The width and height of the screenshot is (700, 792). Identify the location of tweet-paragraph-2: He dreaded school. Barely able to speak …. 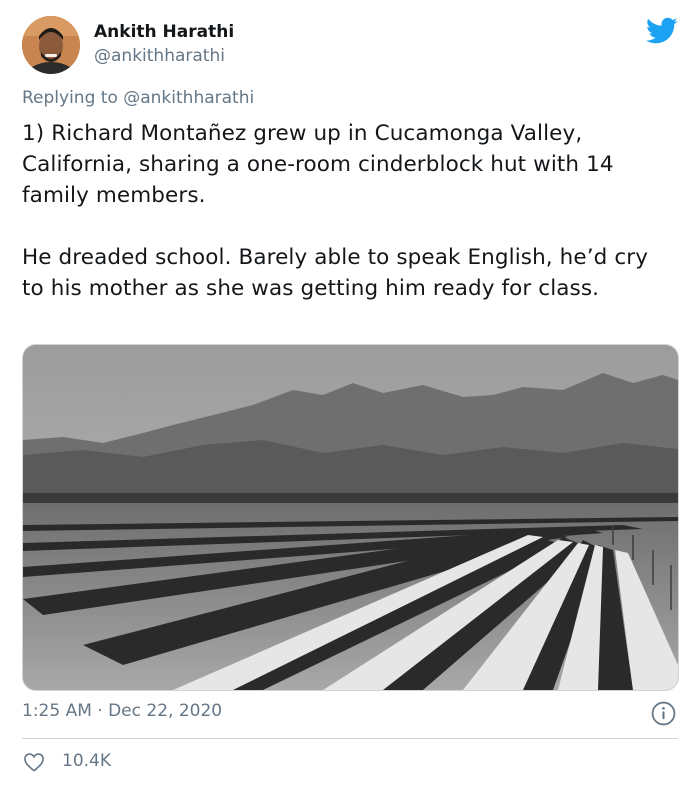
(335, 273).